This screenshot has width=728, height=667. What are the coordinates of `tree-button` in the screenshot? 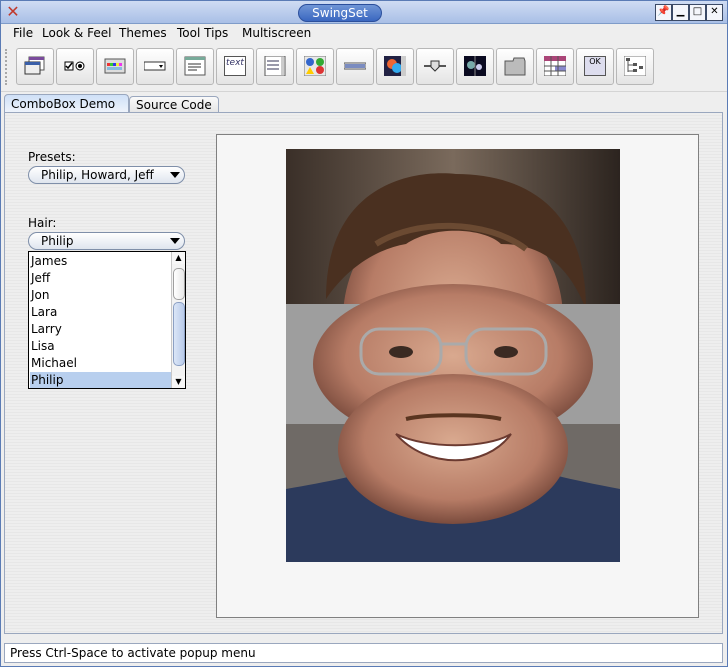 It's located at (635, 66).